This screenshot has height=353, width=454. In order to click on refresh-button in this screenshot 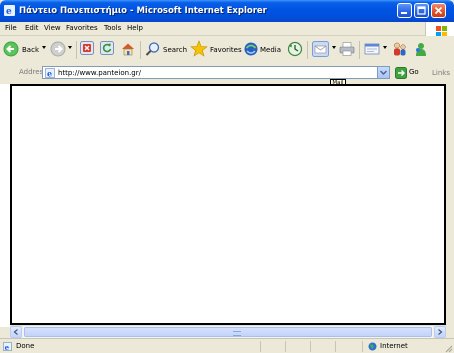, I will do `click(108, 50)`.